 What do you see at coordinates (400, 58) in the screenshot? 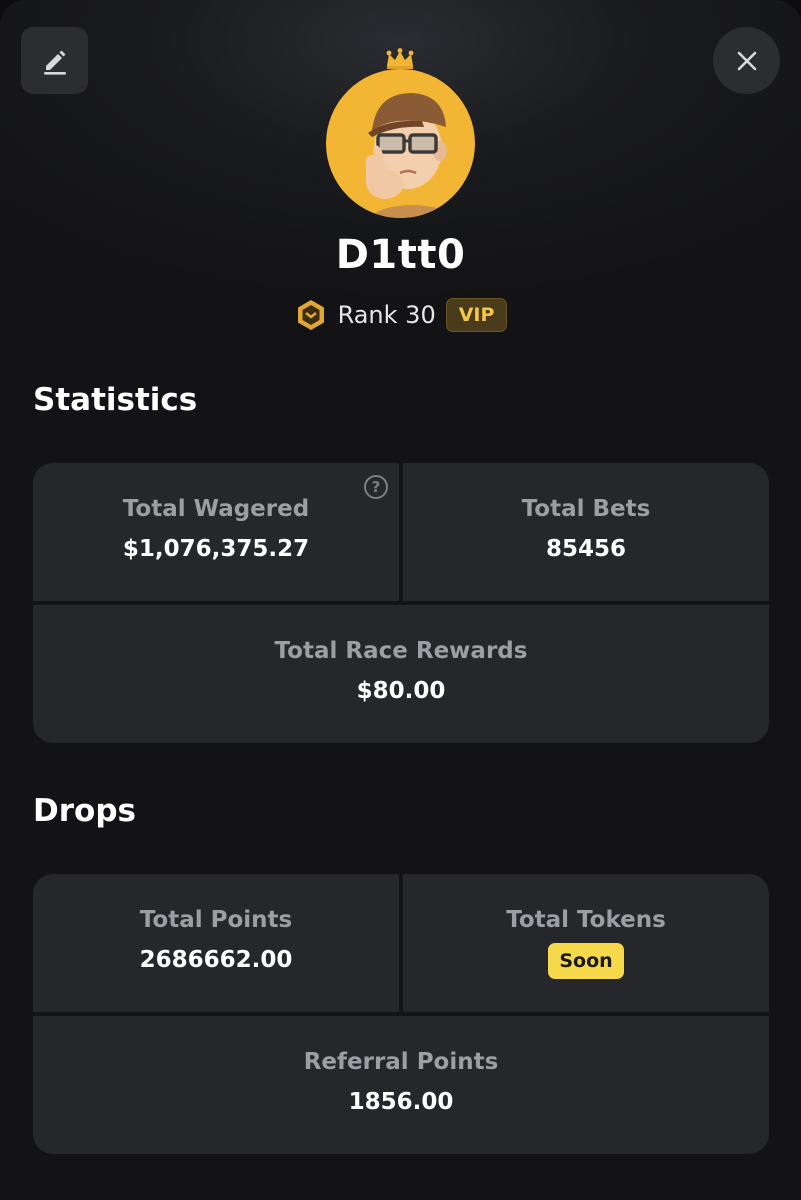
I see `crown-icon` at bounding box center [400, 58].